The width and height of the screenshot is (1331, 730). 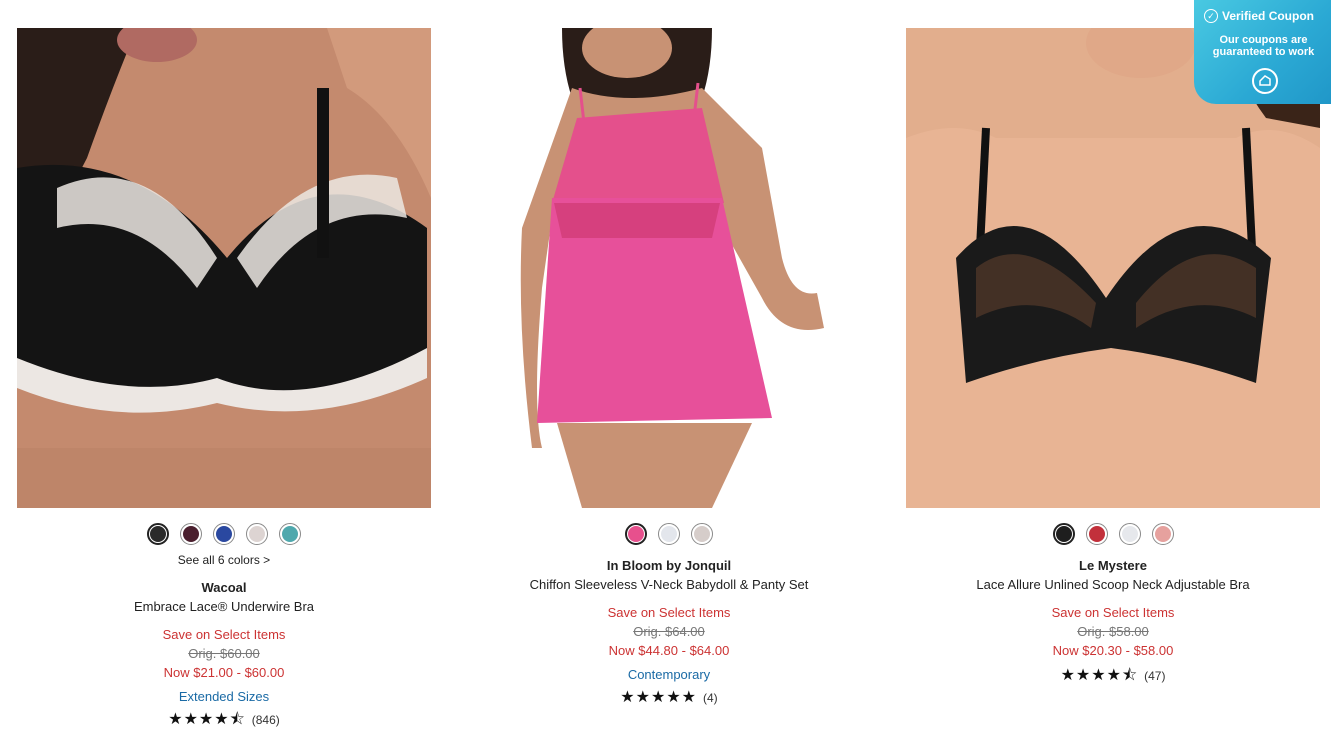 What do you see at coordinates (224, 587) in the screenshot?
I see `product-brand: Wacoal` at bounding box center [224, 587].